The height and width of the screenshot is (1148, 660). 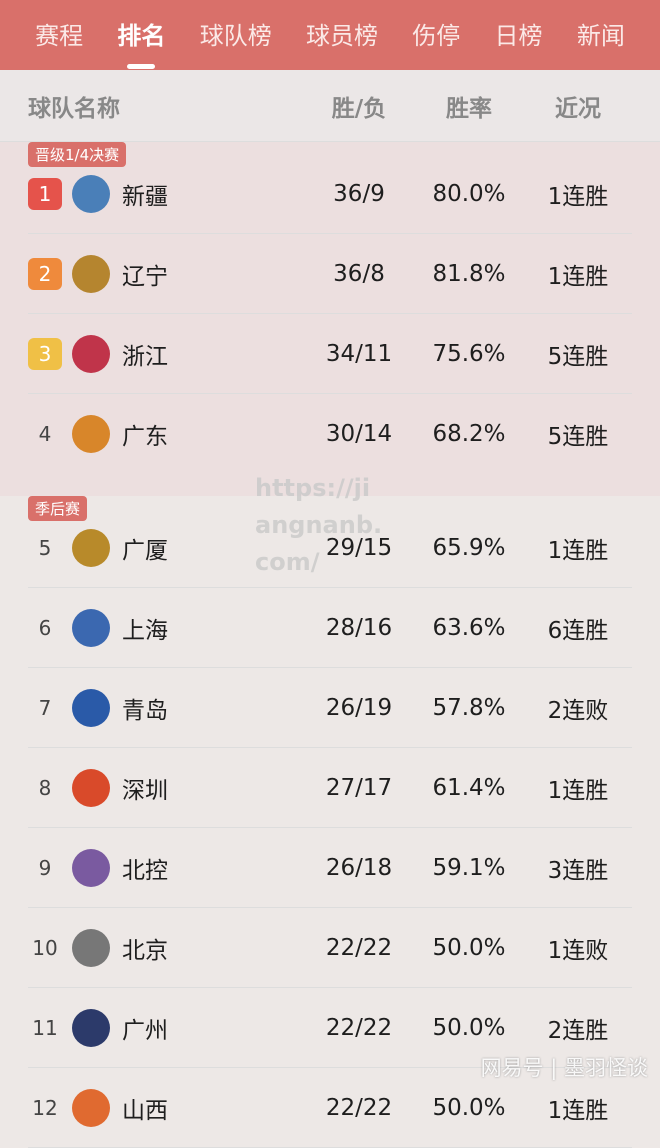 What do you see at coordinates (141, 42) in the screenshot?
I see `tab-1: 排名` at bounding box center [141, 42].